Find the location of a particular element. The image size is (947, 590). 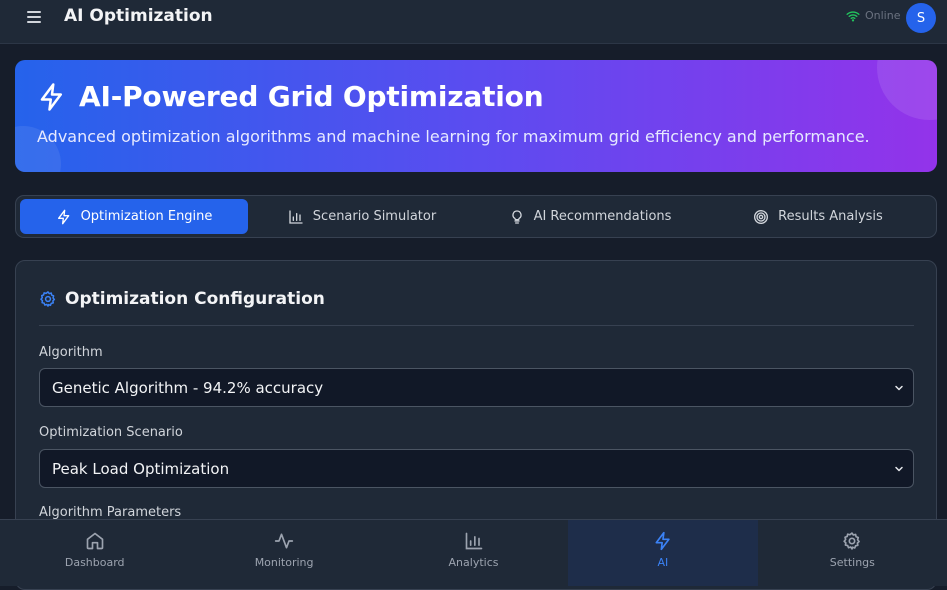

target-icon is located at coordinates (761, 217).